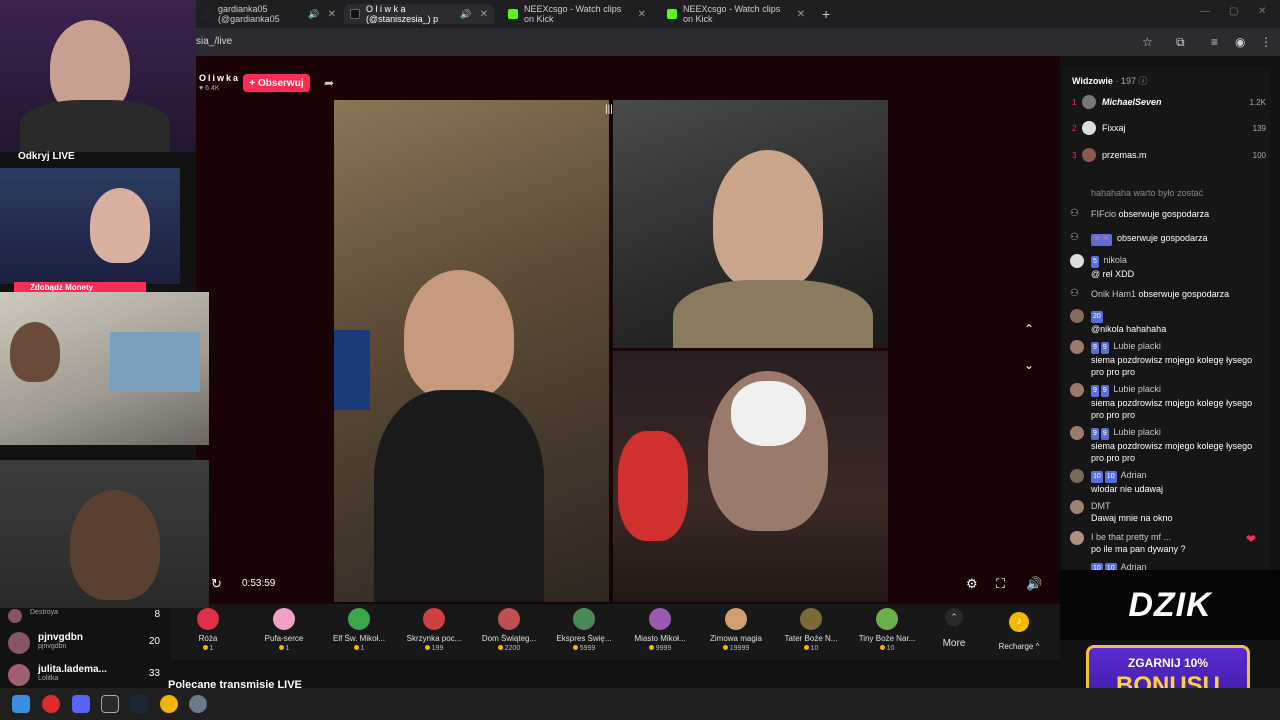  Describe the element at coordinates (1115, 260) in the screenshot. I see `chat-username: nikola` at that location.